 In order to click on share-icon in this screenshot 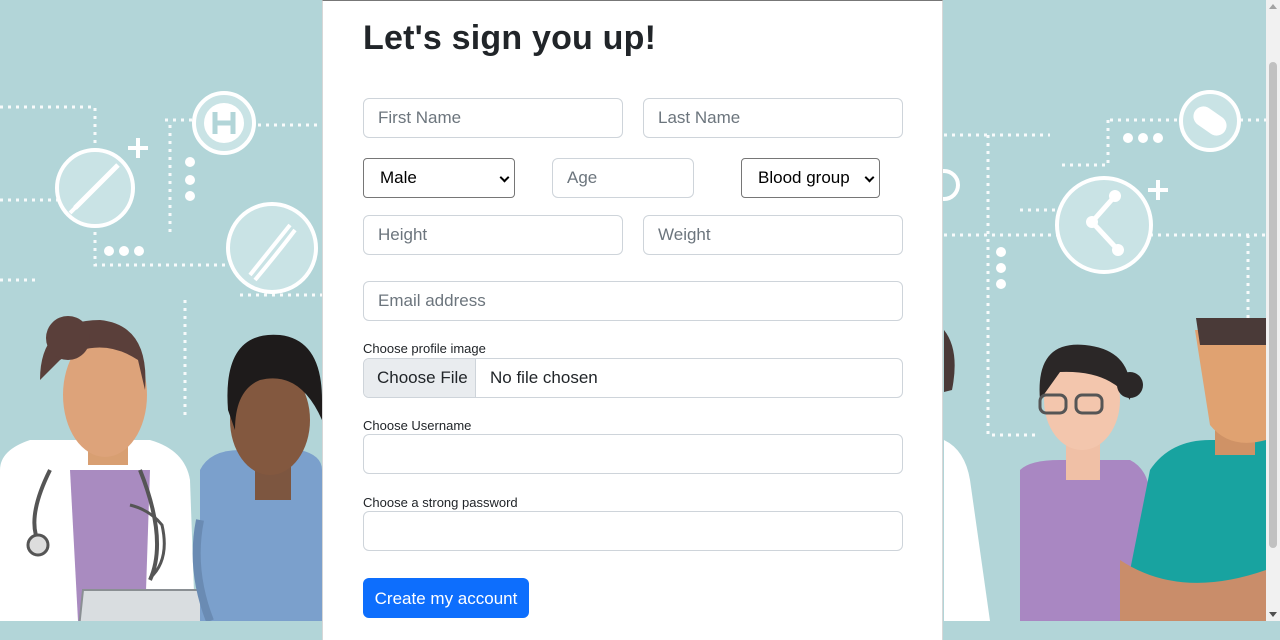, I will do `click(1104, 225)`.